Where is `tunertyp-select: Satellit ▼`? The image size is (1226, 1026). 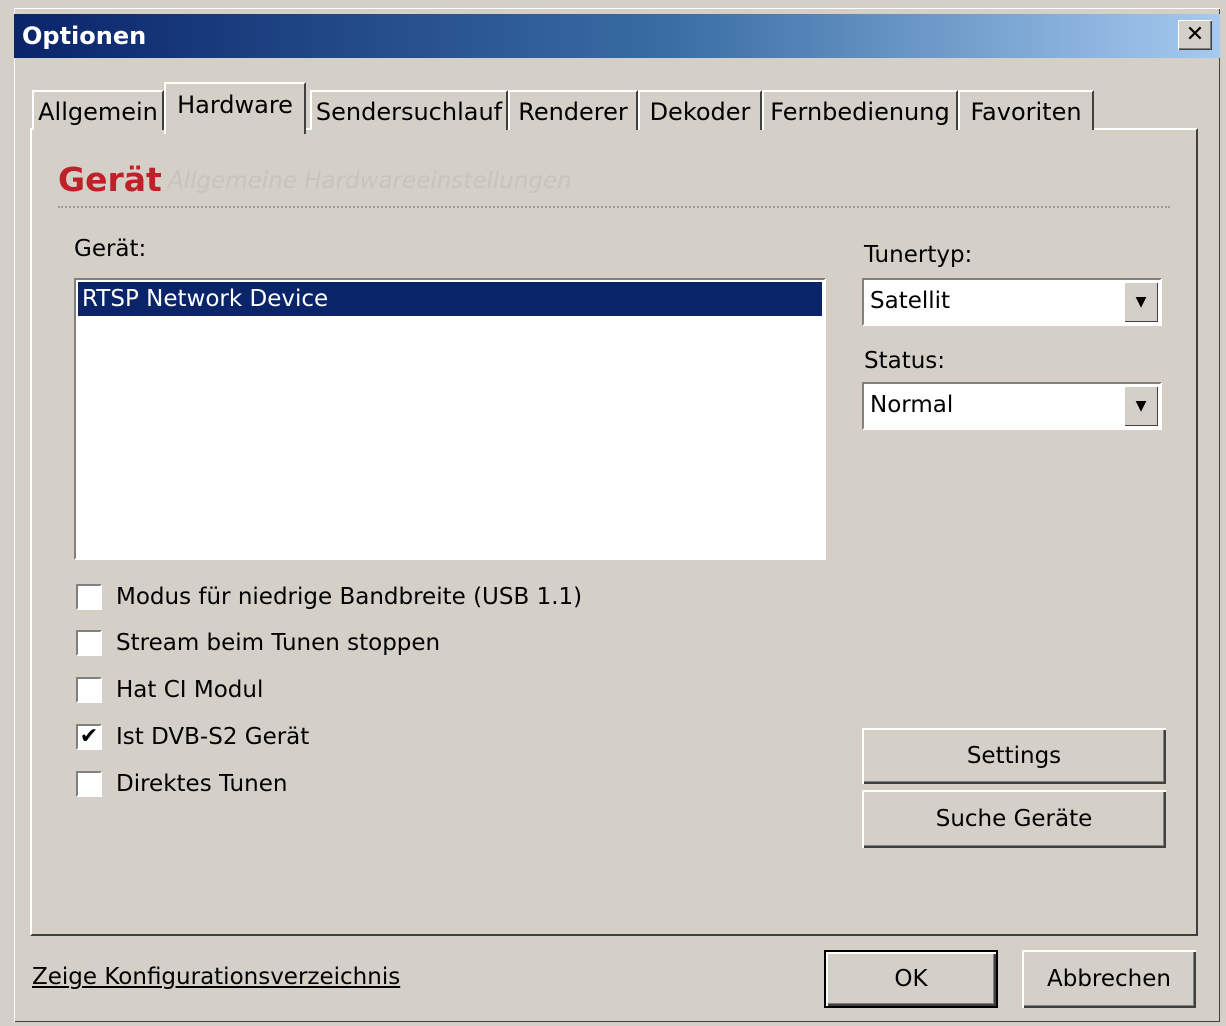 tunertyp-select: Satellit ▼ is located at coordinates (1012, 302).